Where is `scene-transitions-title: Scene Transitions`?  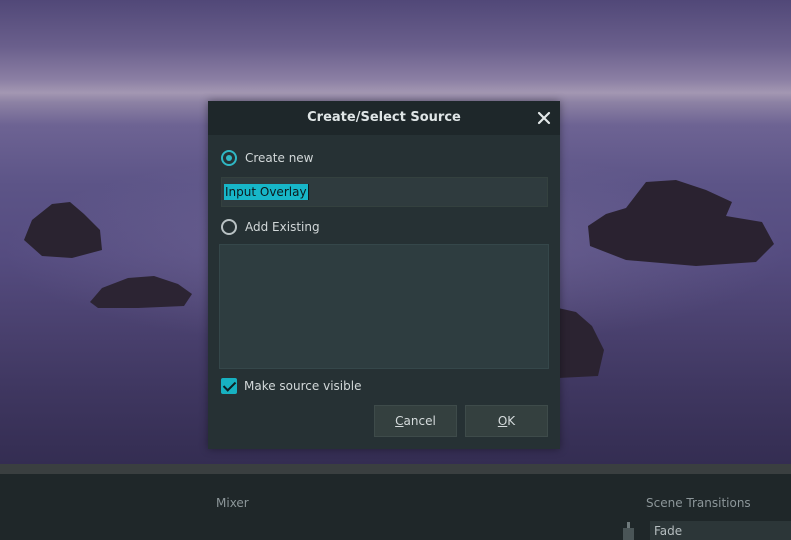 scene-transitions-title: Scene Transitions is located at coordinates (698, 503).